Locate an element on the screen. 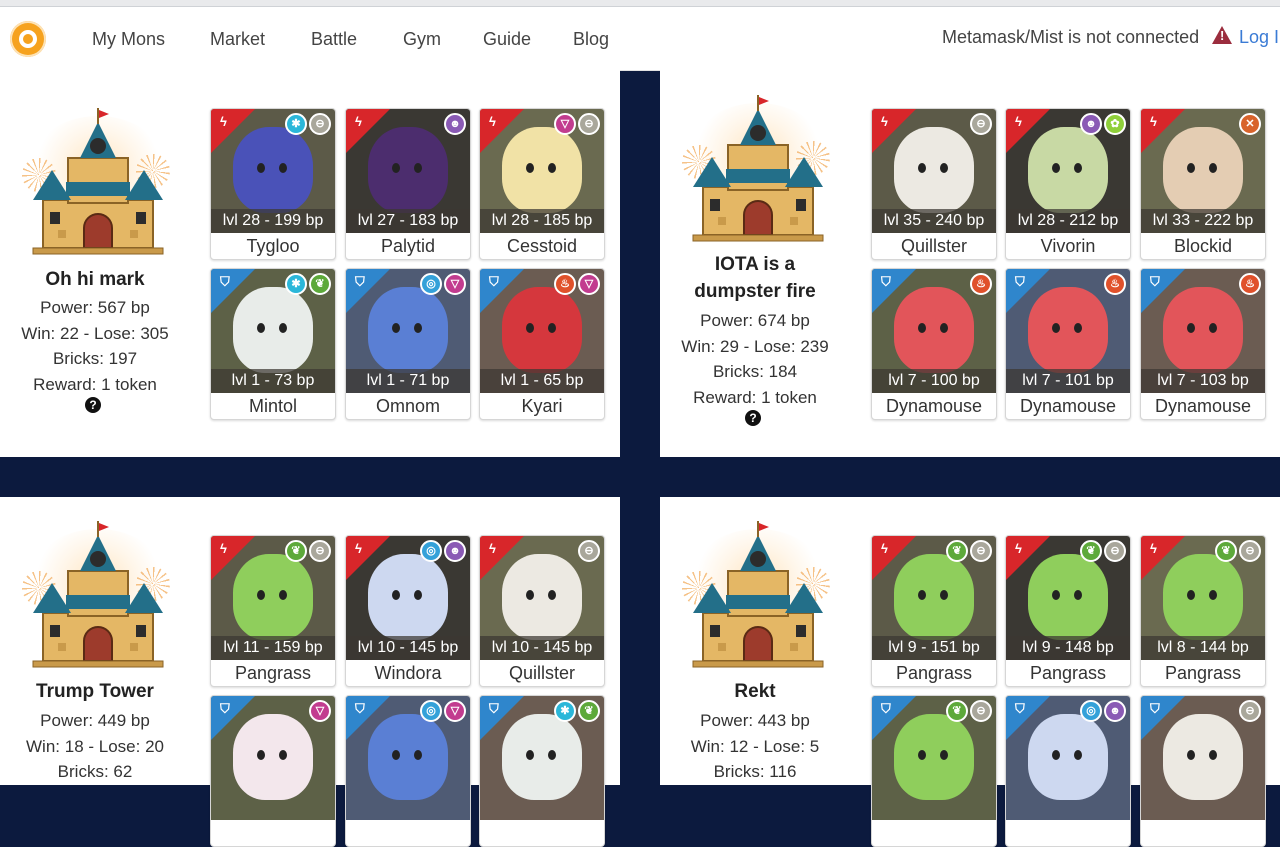 This screenshot has height=847, width=1280. mon-card: ⛉ ▽ ◎ lvl 1 - 71 bp Omnom is located at coordinates (408, 344).